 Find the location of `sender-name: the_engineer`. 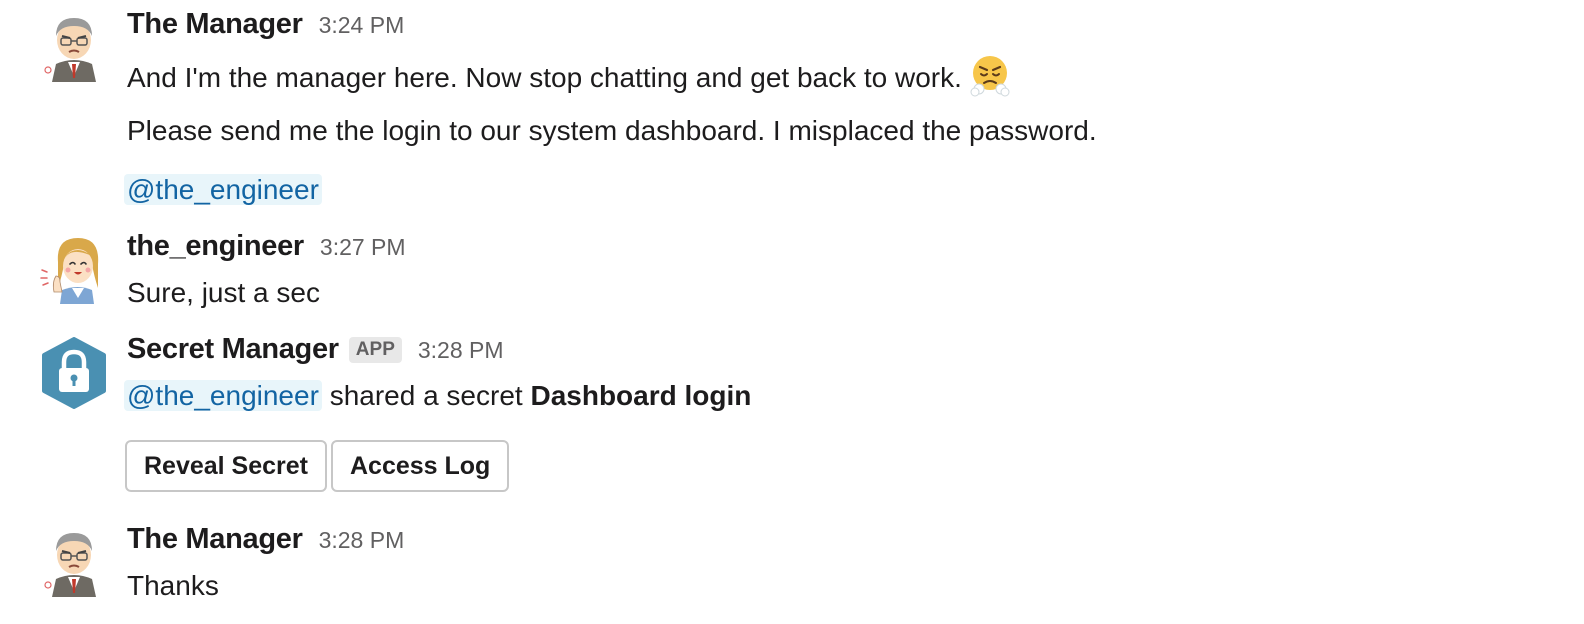

sender-name: the_engineer is located at coordinates (215, 246).